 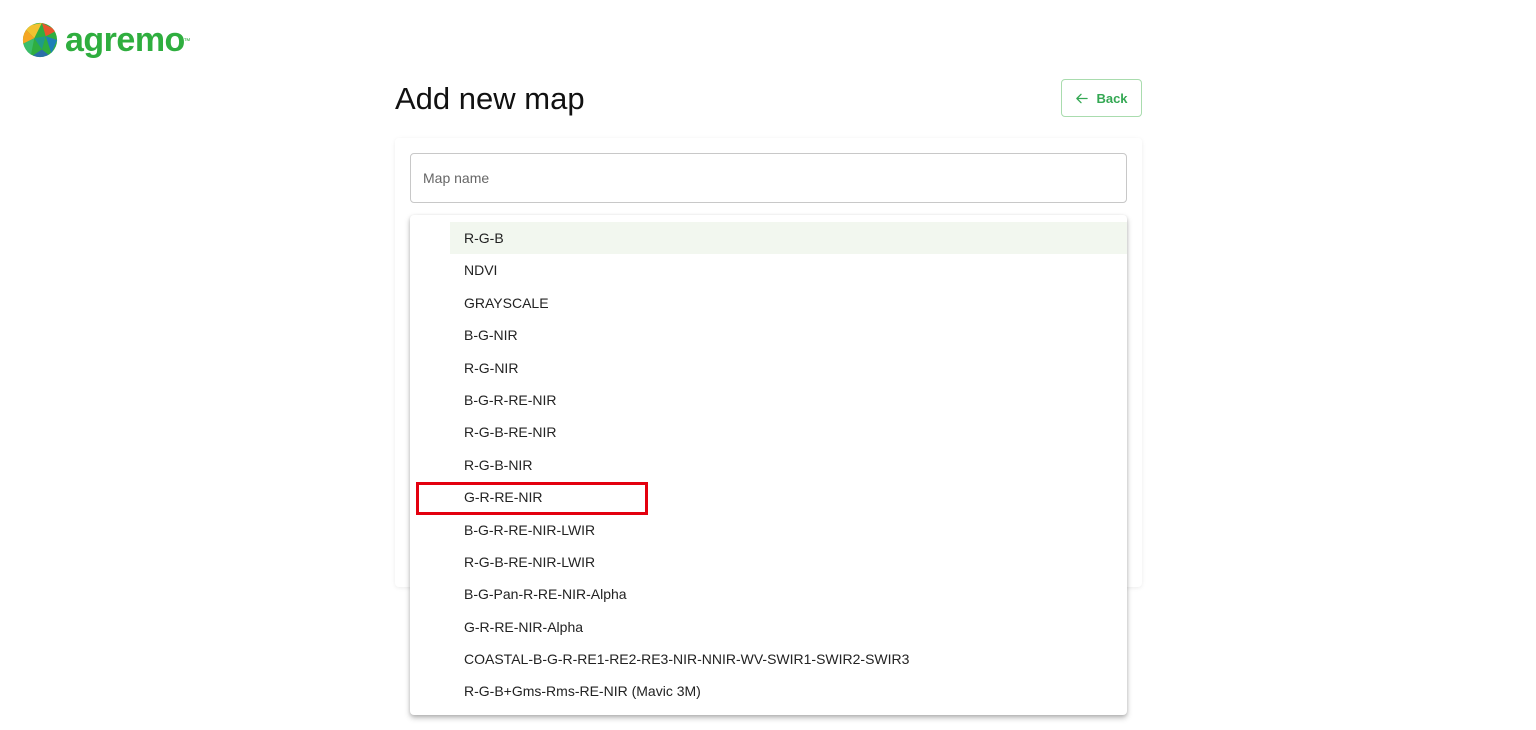 I want to click on trademark-symbol: ™, so click(x=186, y=41).